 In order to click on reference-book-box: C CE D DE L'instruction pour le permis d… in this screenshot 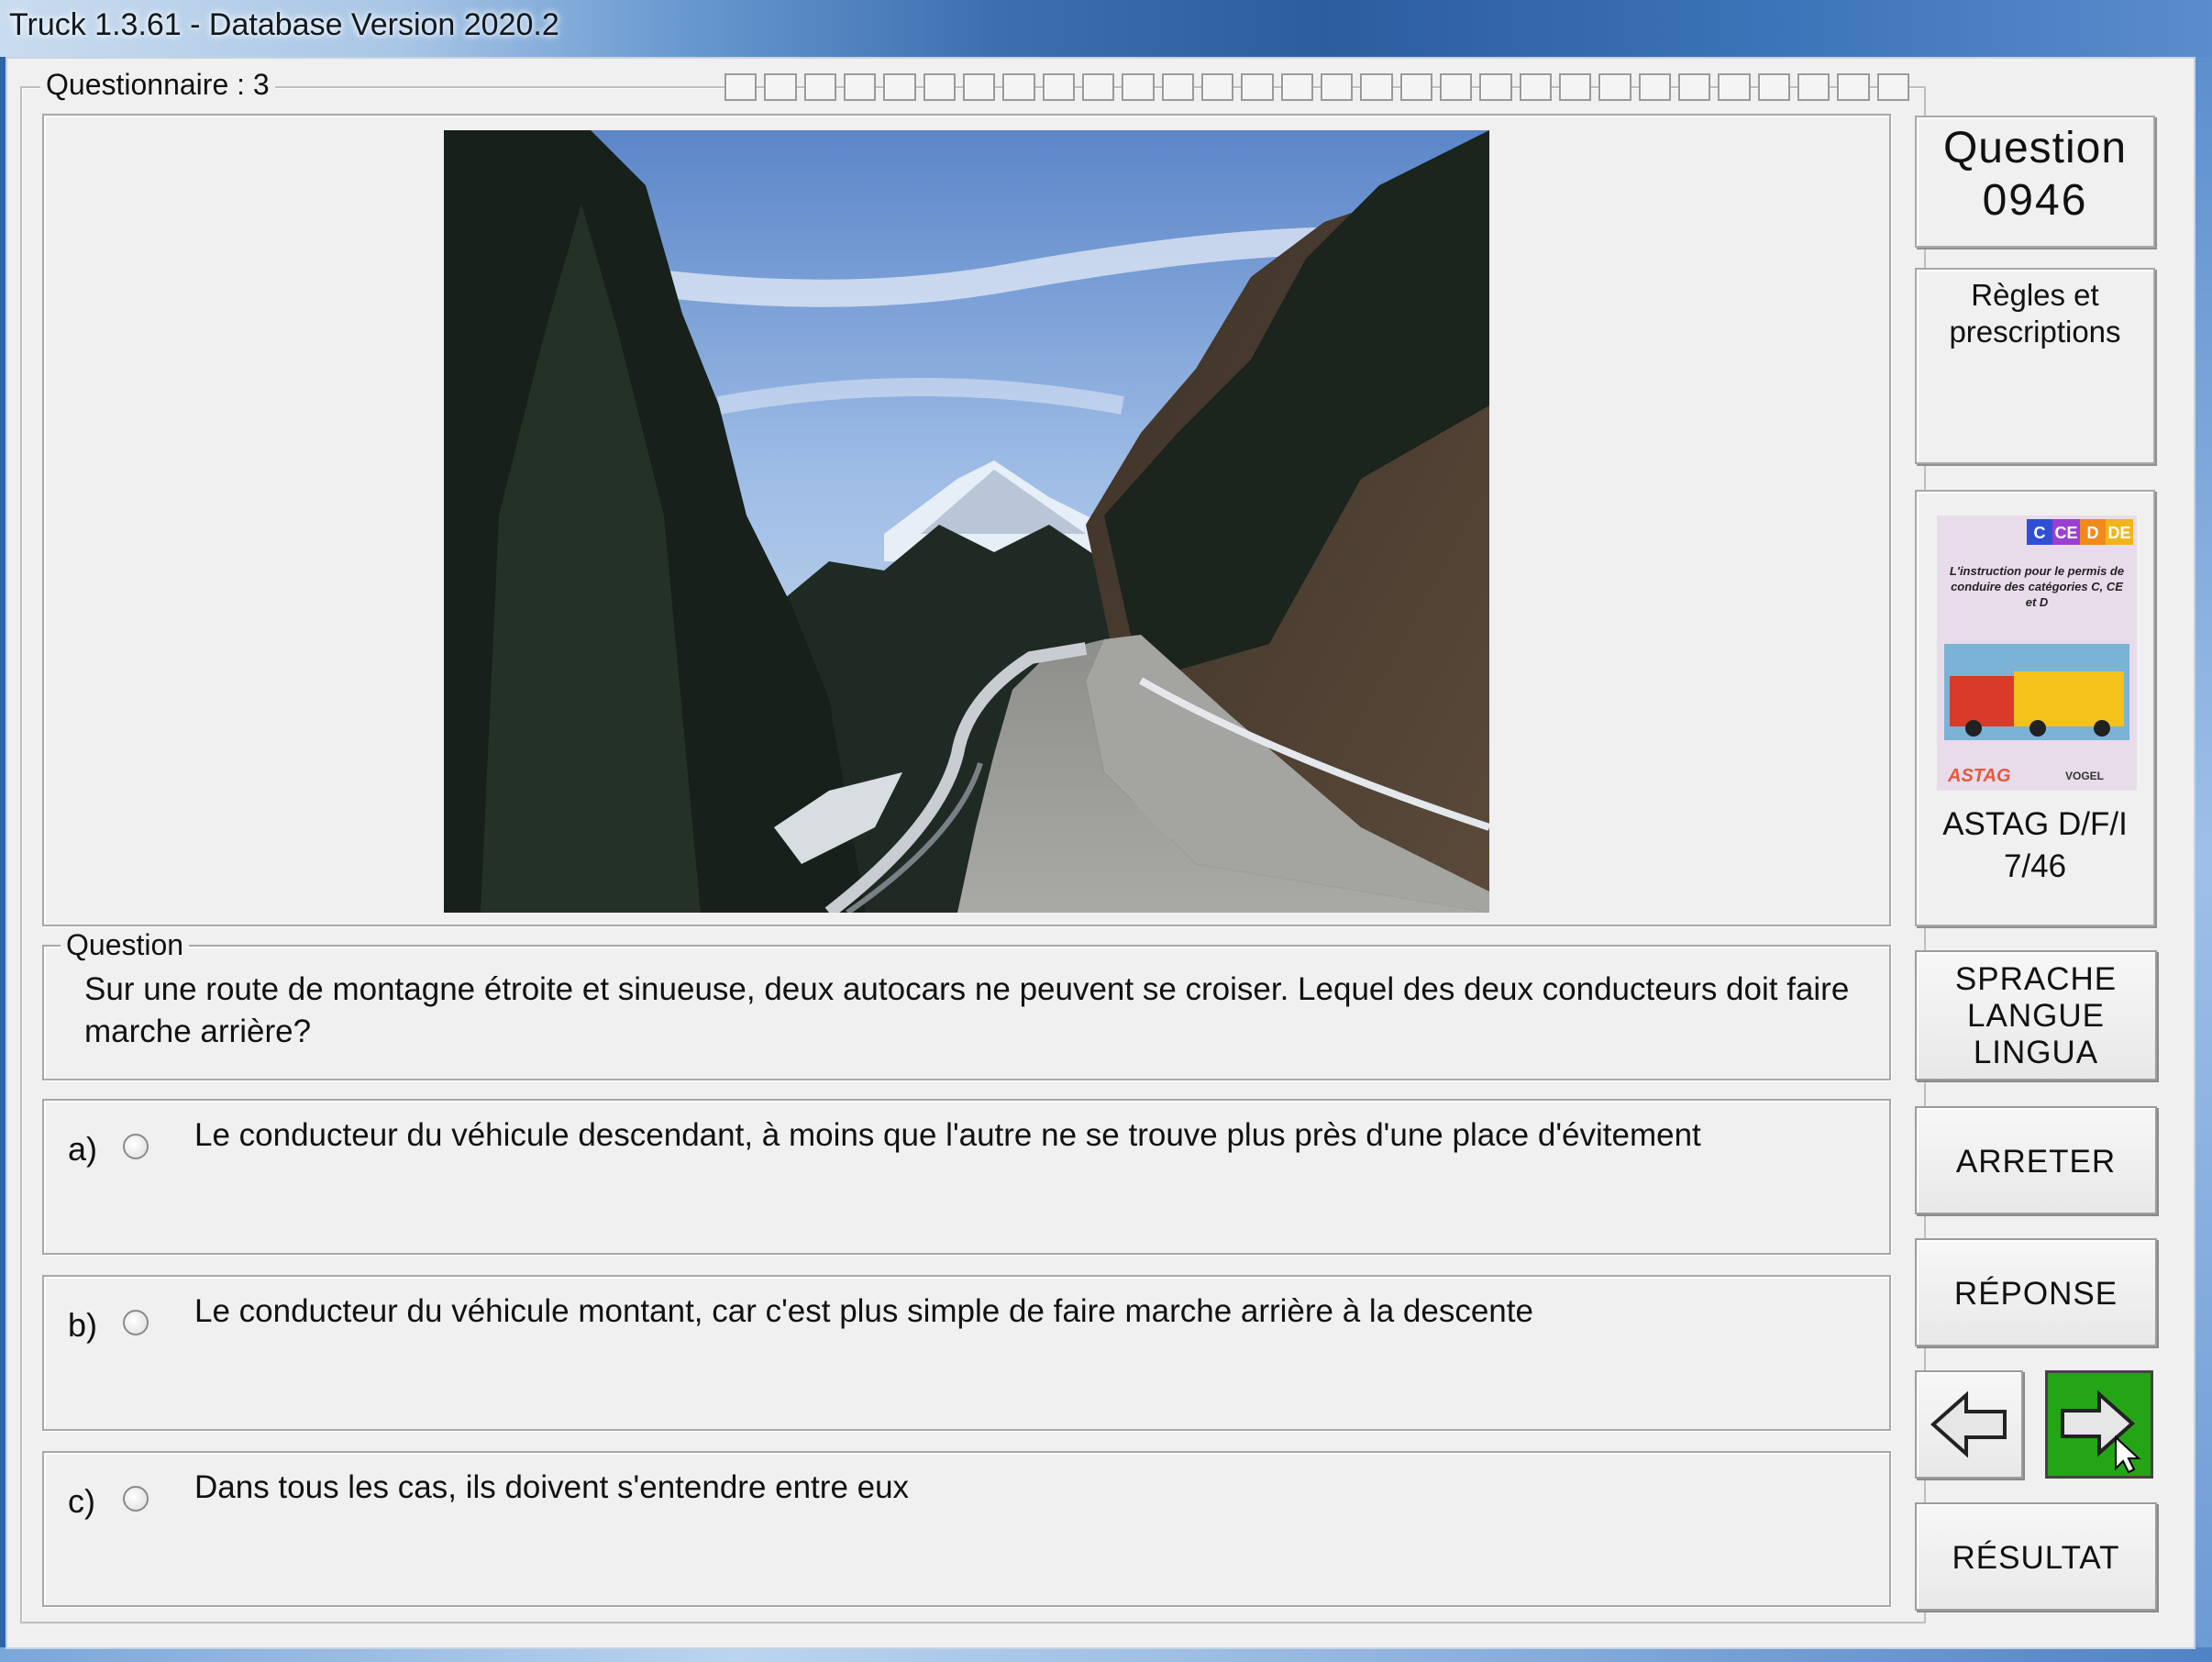, I will do `click(2035, 708)`.